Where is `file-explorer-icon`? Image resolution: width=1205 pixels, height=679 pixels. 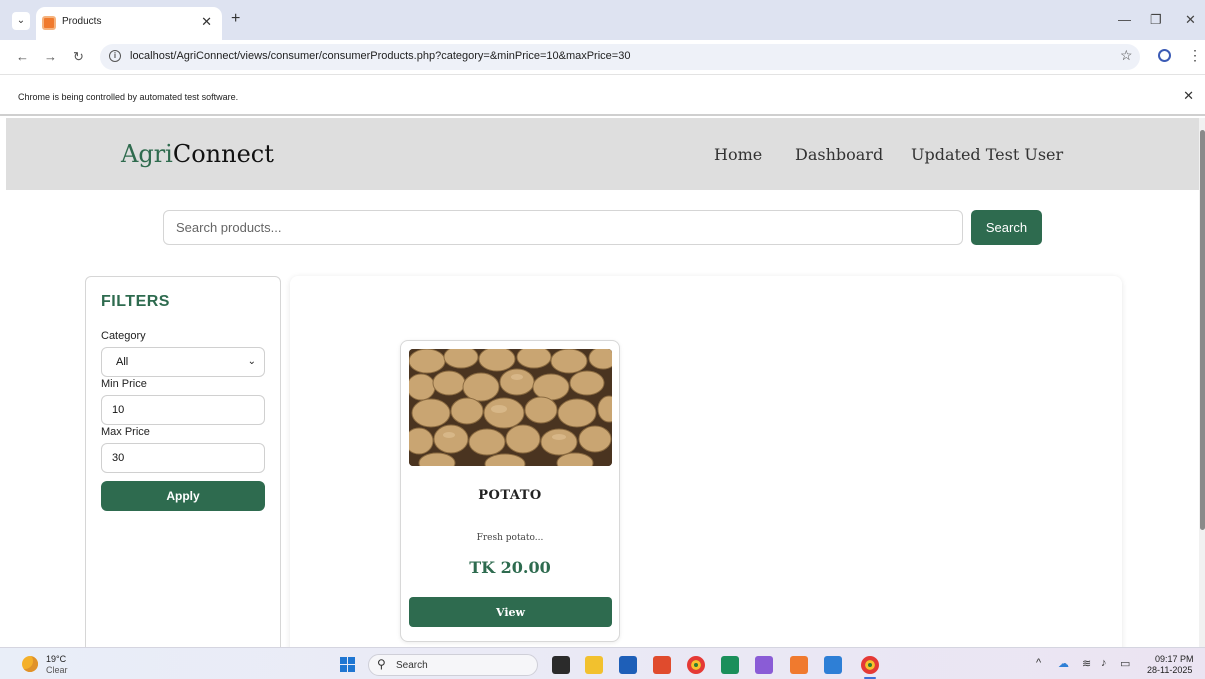
file-explorer-icon is located at coordinates (594, 665).